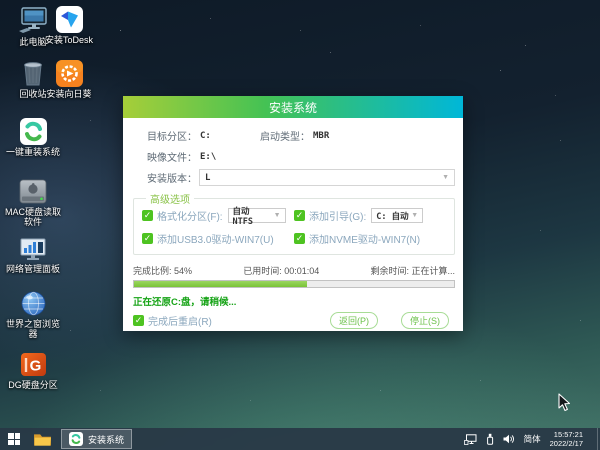  Describe the element at coordinates (68, 40) in the screenshot. I see `icon-label: 安装ToDesk` at that location.